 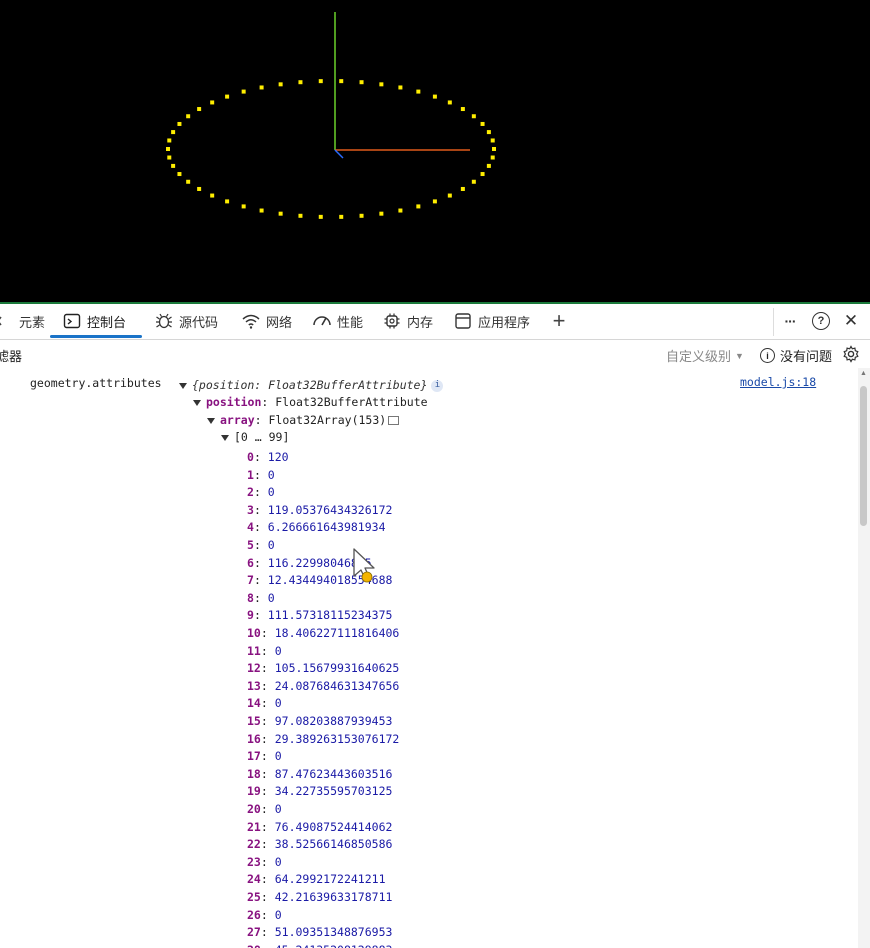 What do you see at coordinates (337, 321) in the screenshot?
I see `tab-performance: 性能` at bounding box center [337, 321].